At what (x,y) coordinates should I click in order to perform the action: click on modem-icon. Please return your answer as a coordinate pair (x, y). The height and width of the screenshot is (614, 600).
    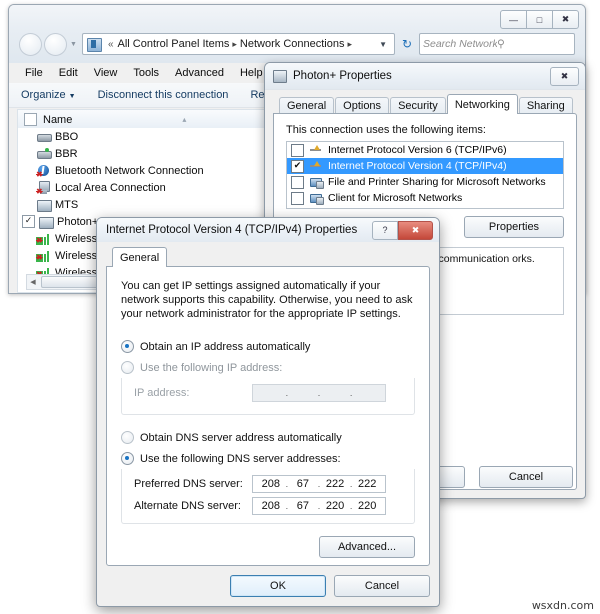
    Looking at the image, I should click on (44, 137).